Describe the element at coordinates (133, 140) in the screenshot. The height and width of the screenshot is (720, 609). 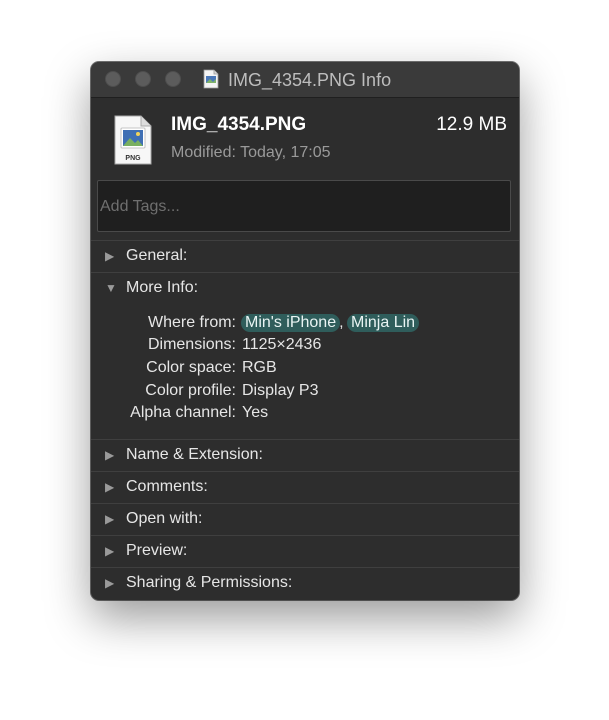
I see `png-document-icon: PNG` at that location.